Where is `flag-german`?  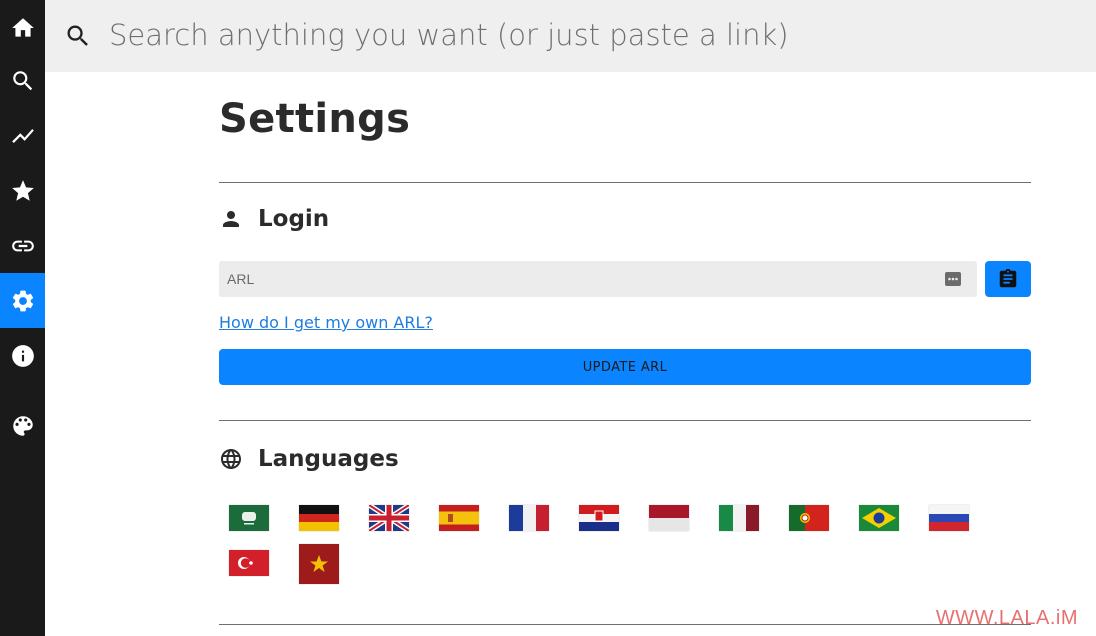 flag-german is located at coordinates (319, 518).